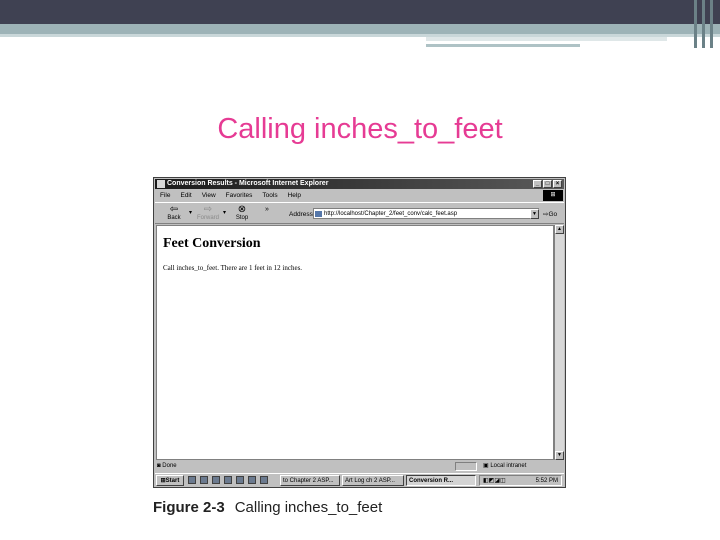 This screenshot has height=540, width=720. What do you see at coordinates (308, 507) in the screenshot?
I see `figure-text: Calling inches_to_feet` at bounding box center [308, 507].